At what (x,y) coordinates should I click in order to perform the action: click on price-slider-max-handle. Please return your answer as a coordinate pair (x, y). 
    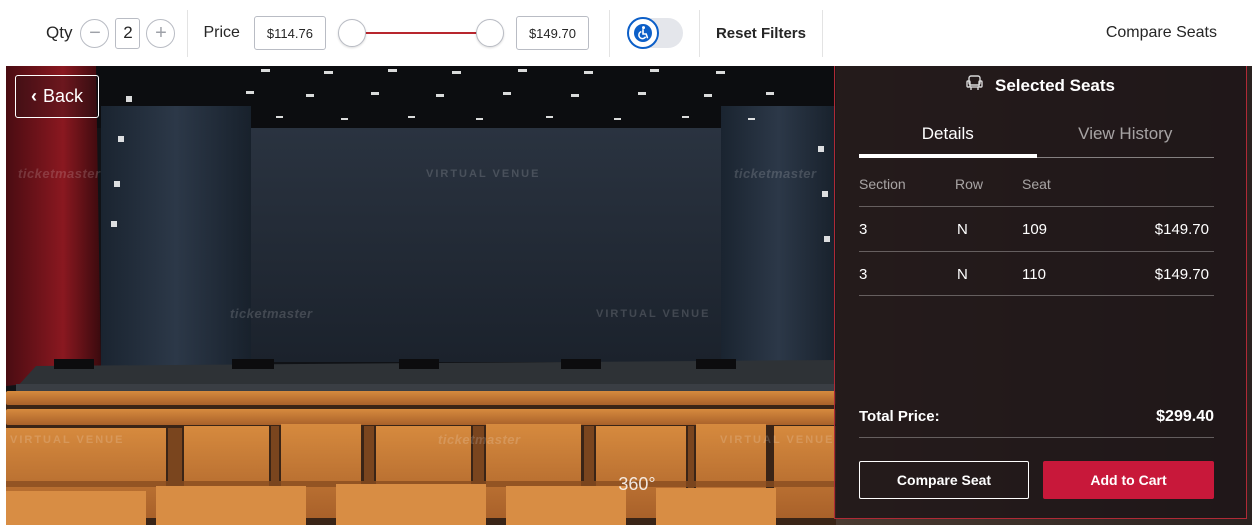
    Looking at the image, I should click on (489, 33).